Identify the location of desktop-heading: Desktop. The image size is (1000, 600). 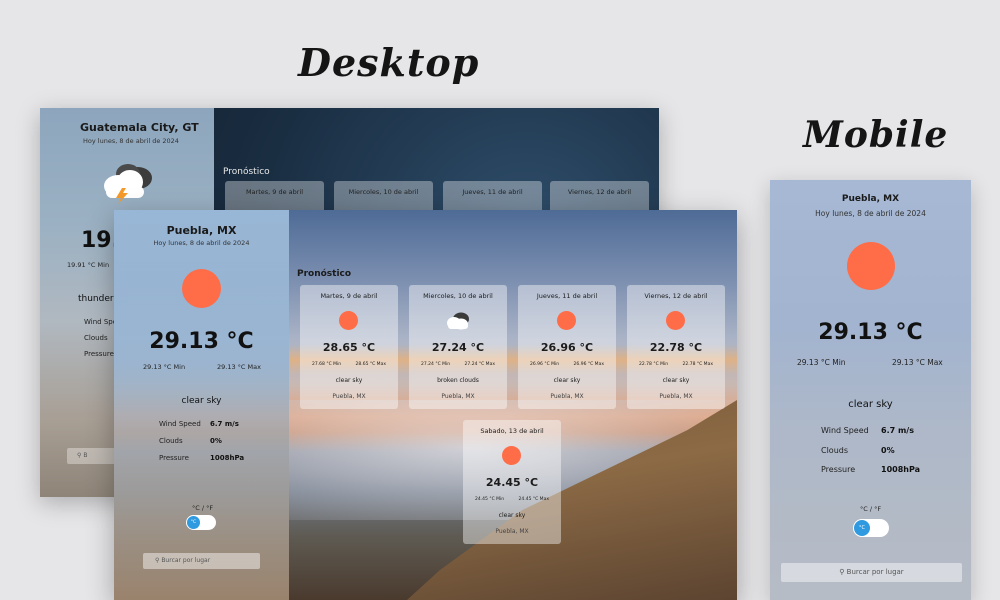
(389, 62).